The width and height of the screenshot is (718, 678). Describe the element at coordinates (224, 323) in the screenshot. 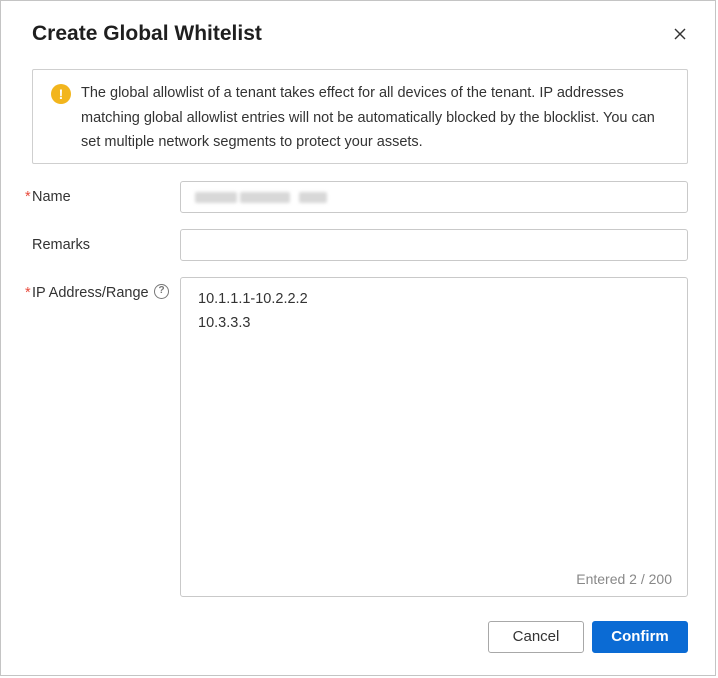

I see `ip-line: 10.3.3.3` at that location.